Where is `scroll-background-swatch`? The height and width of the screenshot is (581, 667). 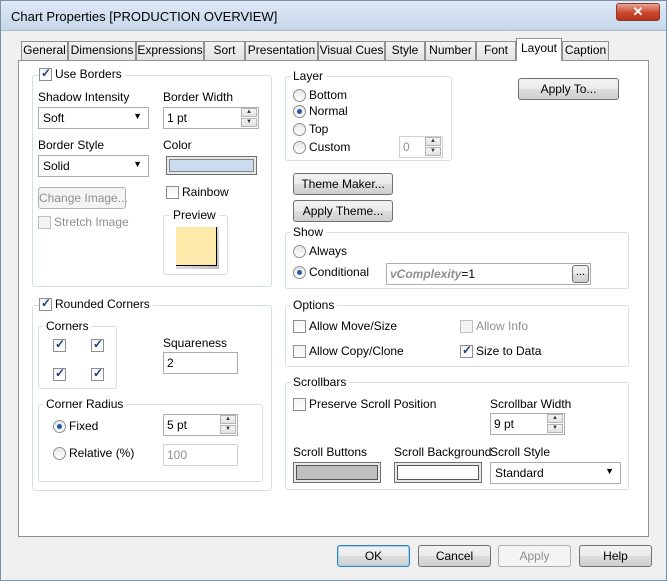 scroll-background-swatch is located at coordinates (438, 472).